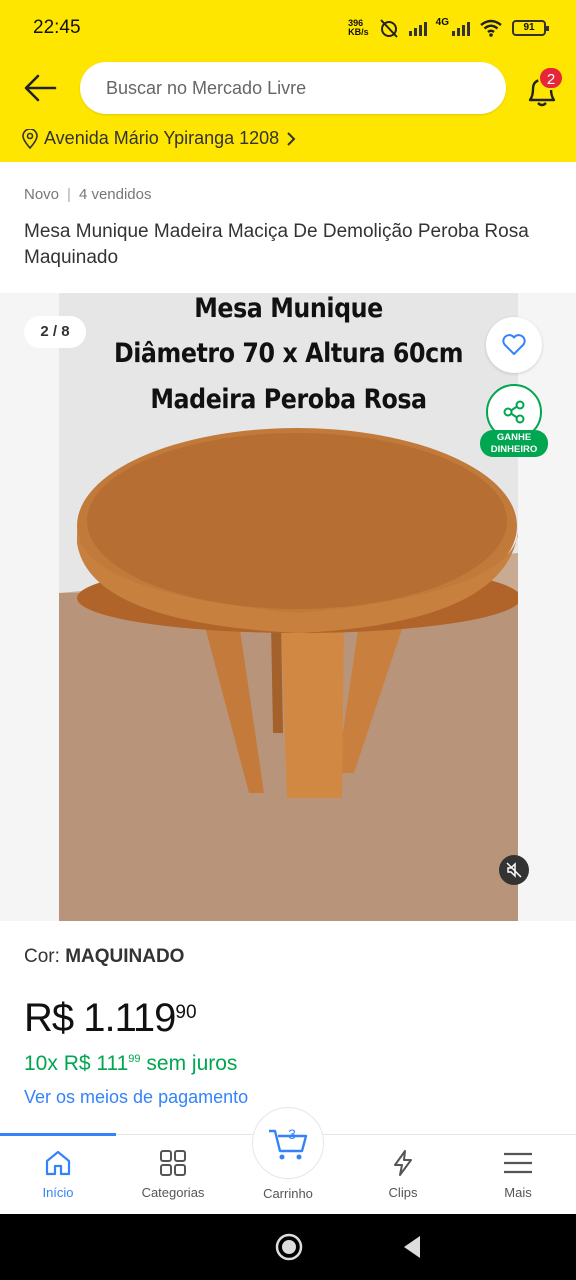 Image resolution: width=576 pixels, height=1280 pixels. Describe the element at coordinates (551, 78) in the screenshot. I see `notification-badge: 2` at that location.